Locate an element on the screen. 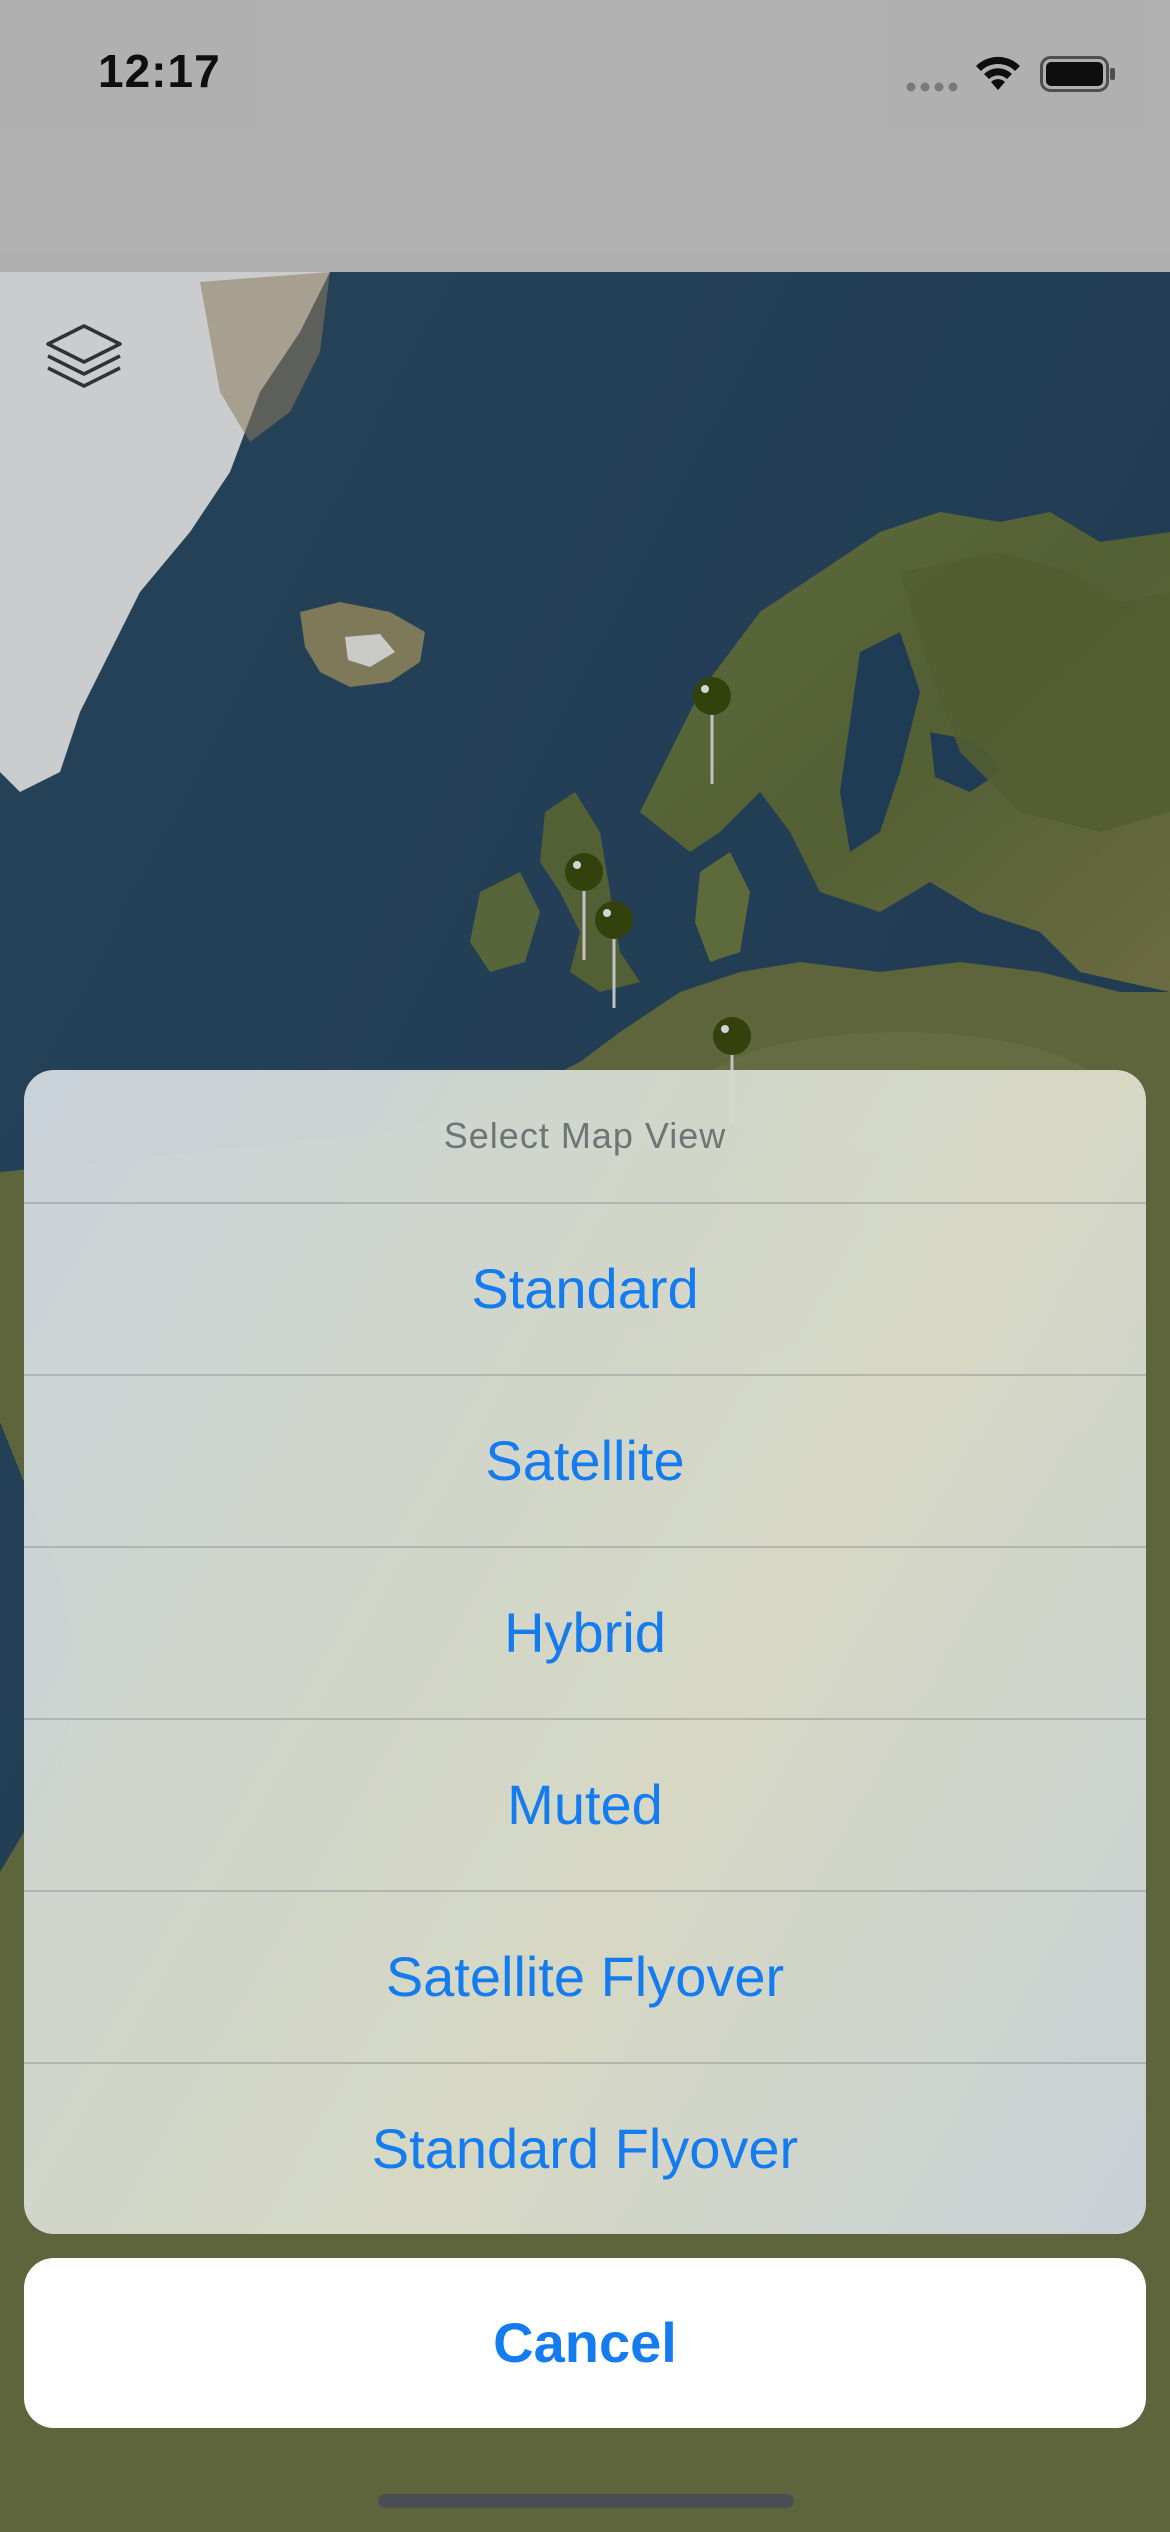  option-muted: Muted is located at coordinates (585, 1806).